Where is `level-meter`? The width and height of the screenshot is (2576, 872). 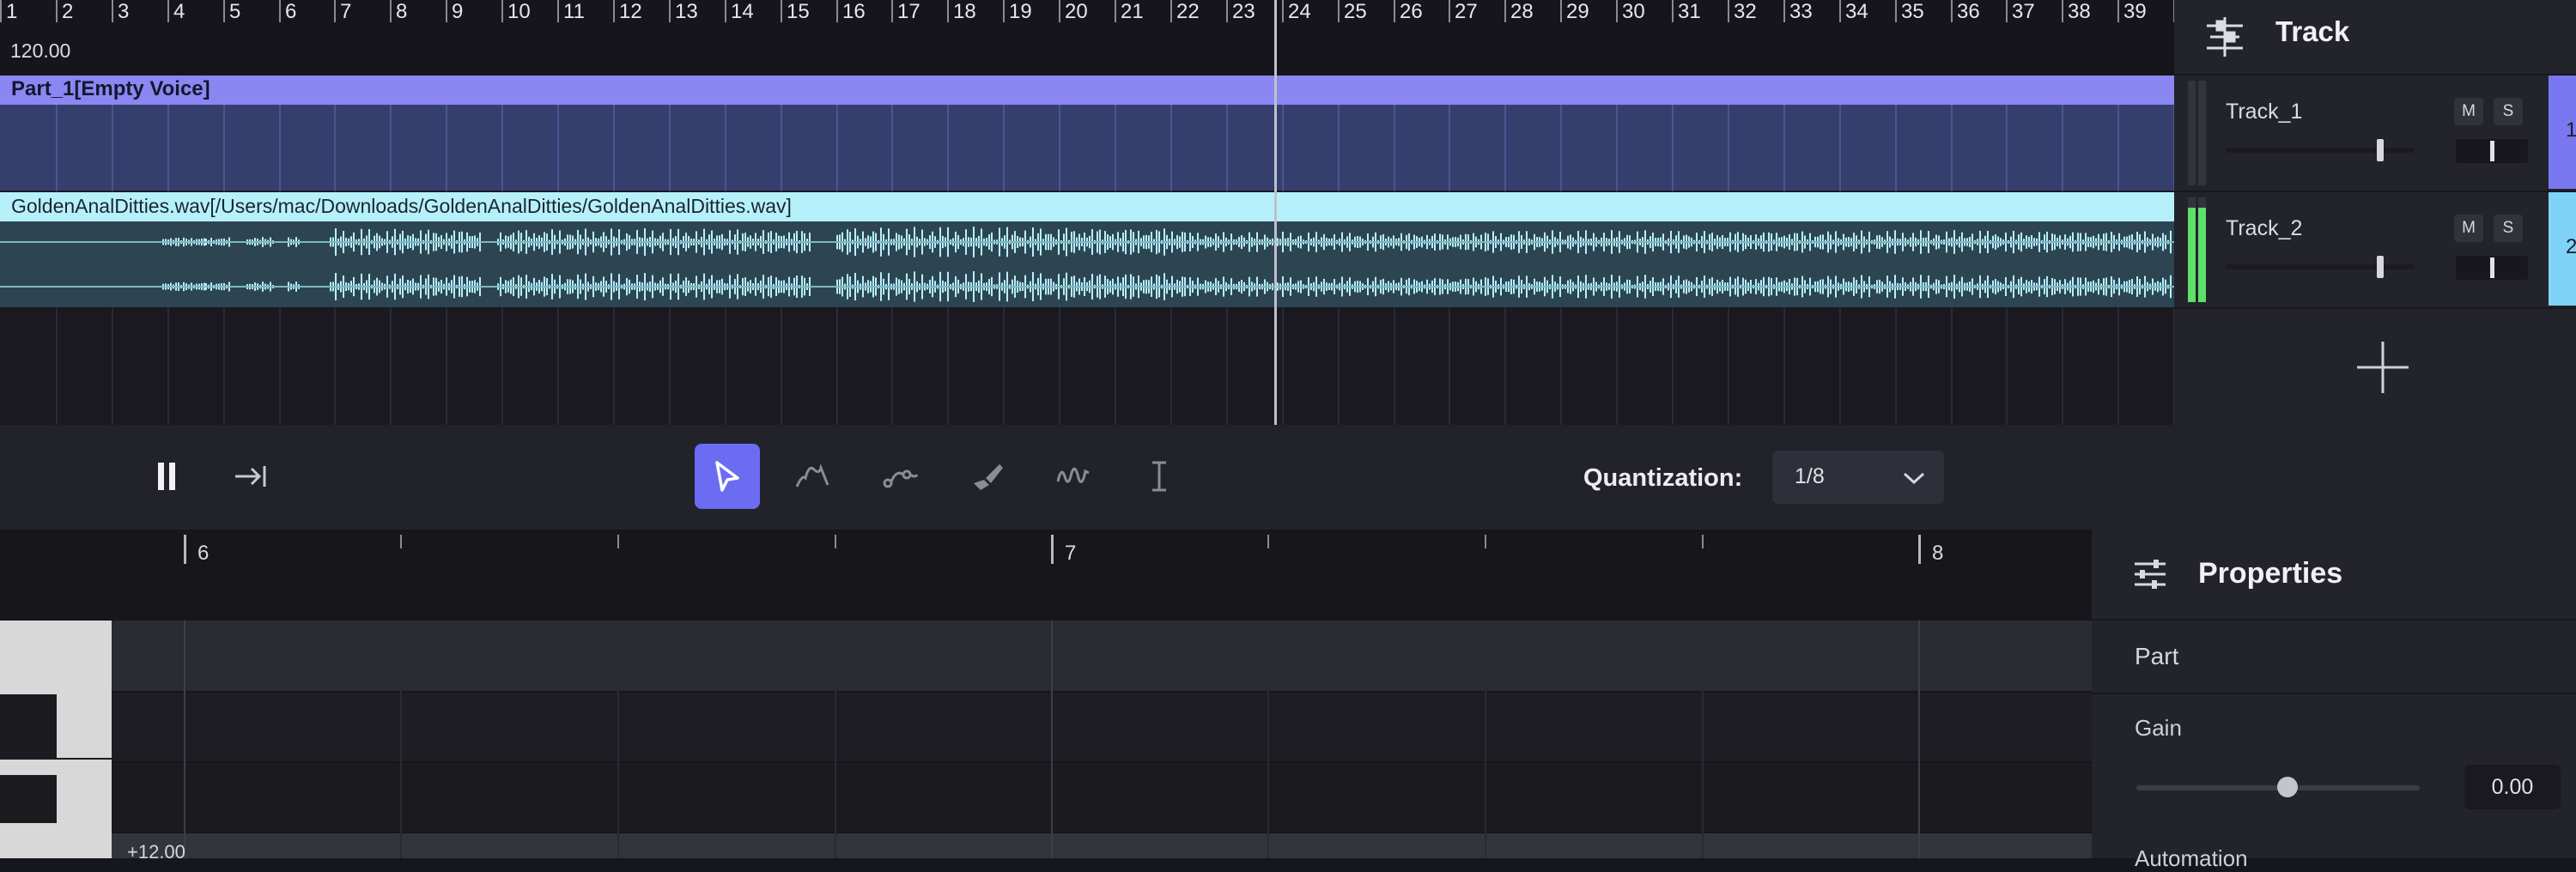
level-meter is located at coordinates (2197, 249).